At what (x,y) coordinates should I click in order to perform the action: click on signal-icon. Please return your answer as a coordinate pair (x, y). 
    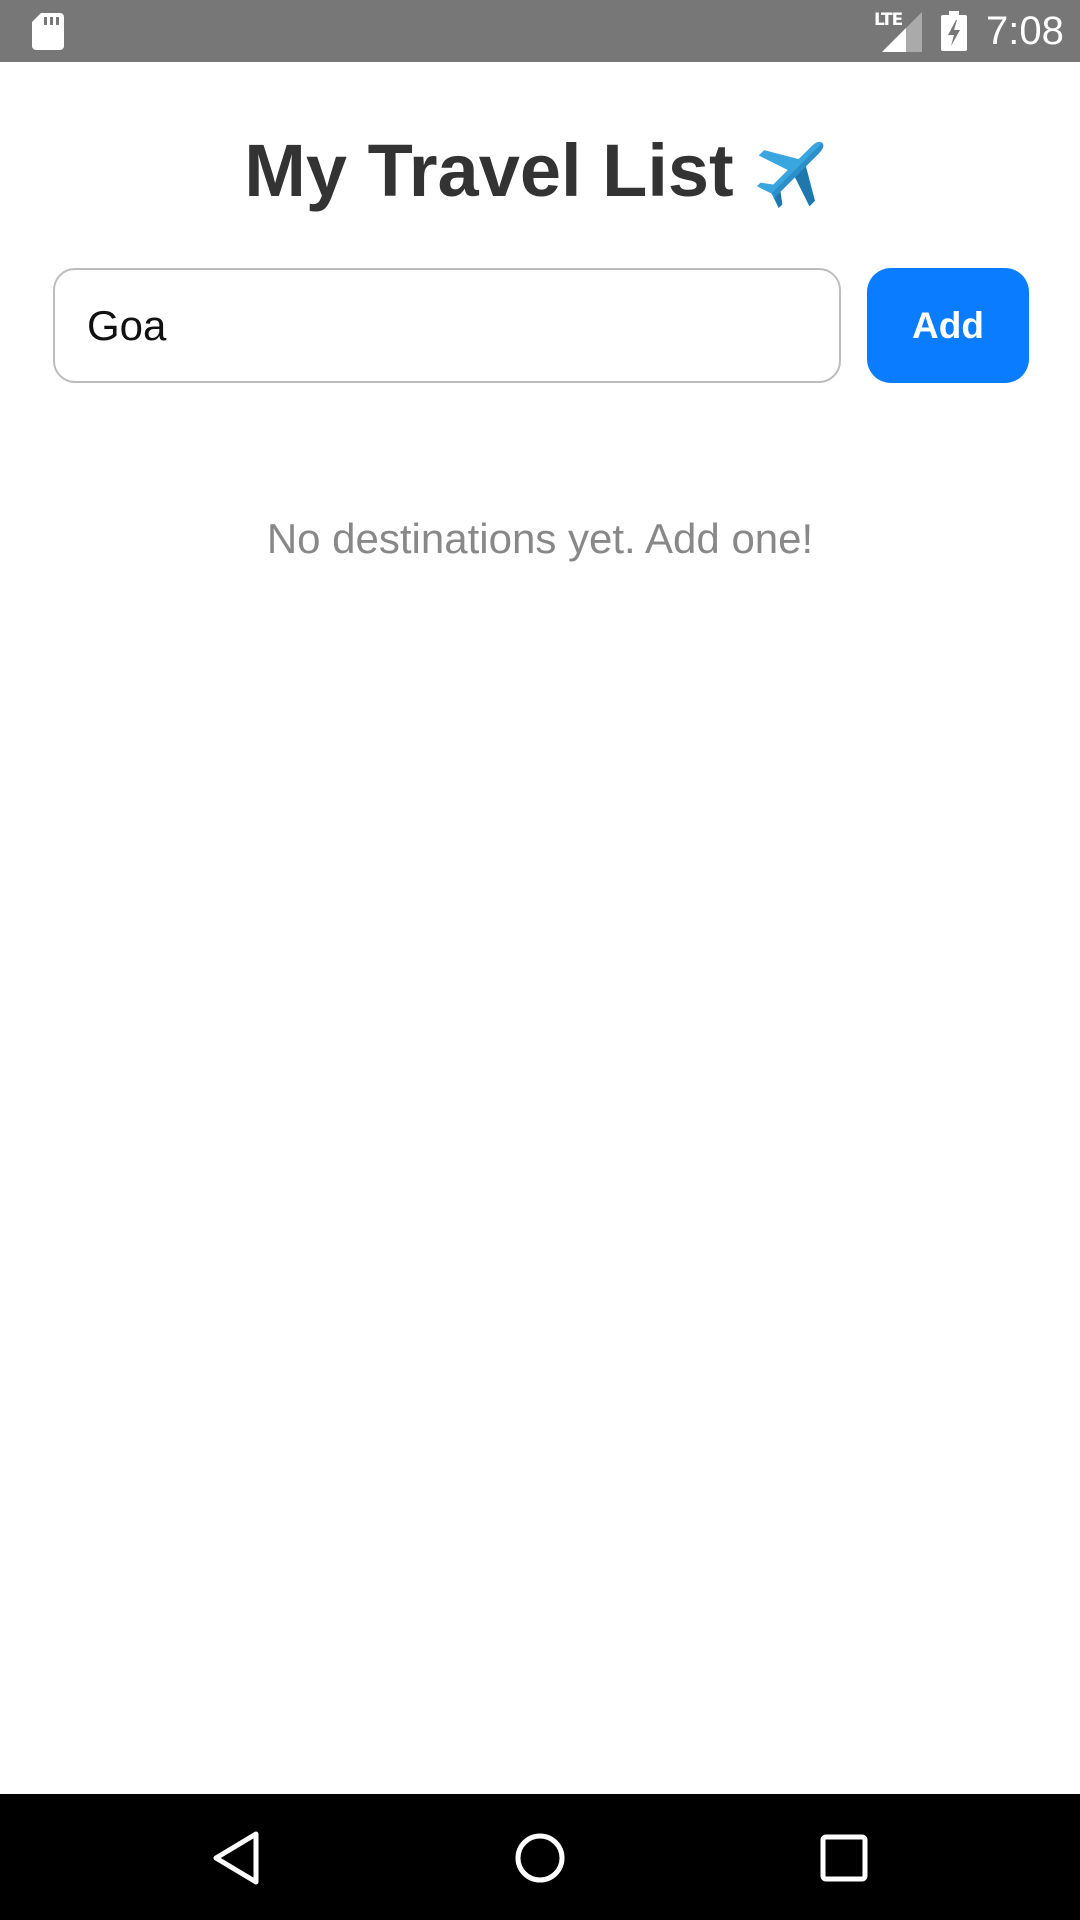
    Looking at the image, I should click on (902, 32).